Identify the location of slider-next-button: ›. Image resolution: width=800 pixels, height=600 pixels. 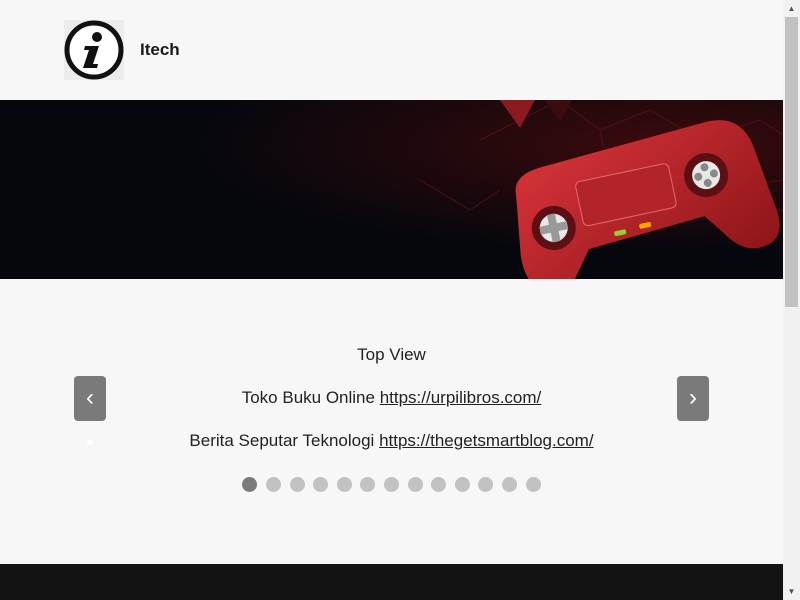
(693, 398).